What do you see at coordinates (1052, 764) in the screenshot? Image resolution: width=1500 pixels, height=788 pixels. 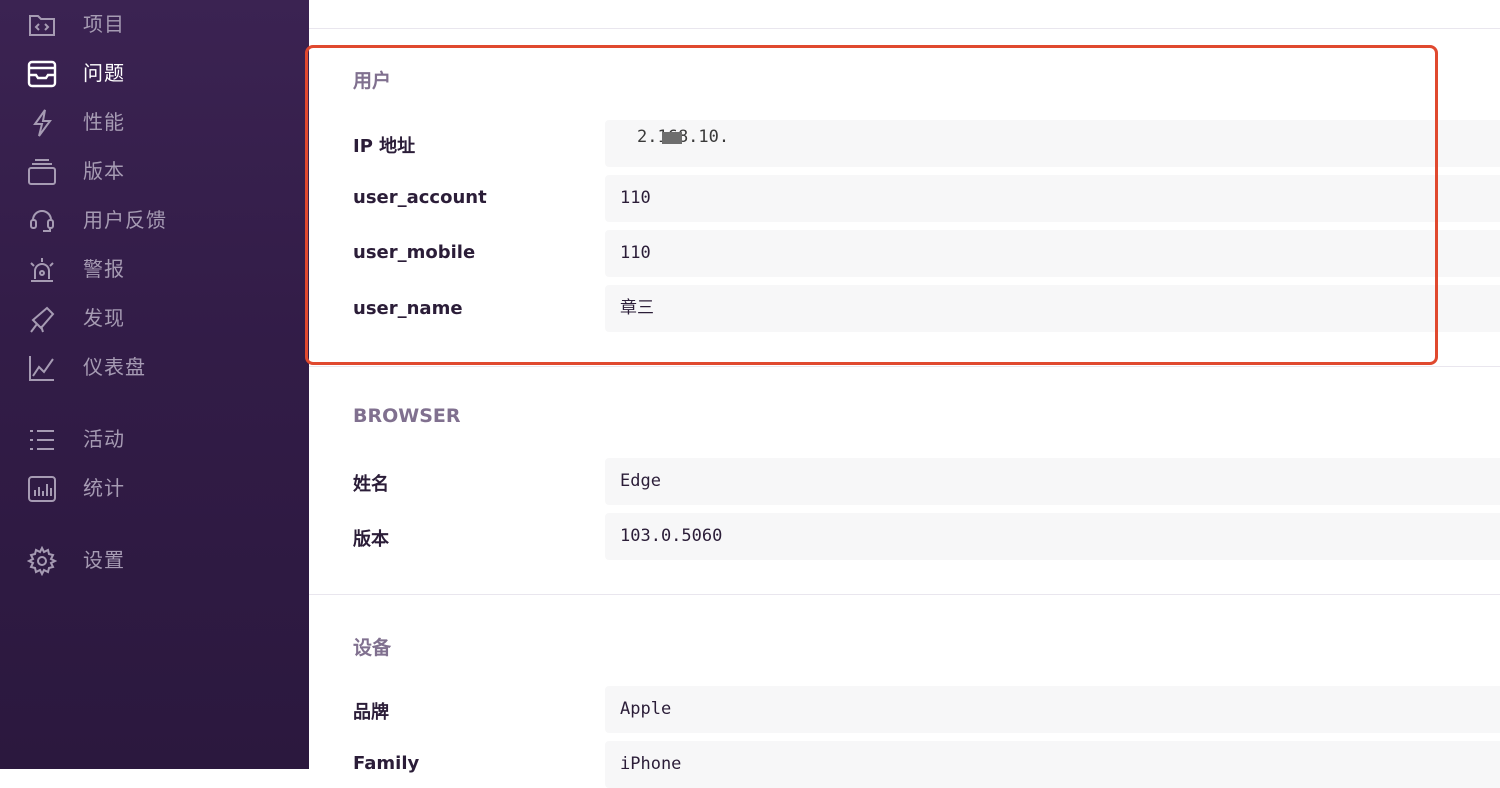 I see `field-value-family: iPhone` at bounding box center [1052, 764].